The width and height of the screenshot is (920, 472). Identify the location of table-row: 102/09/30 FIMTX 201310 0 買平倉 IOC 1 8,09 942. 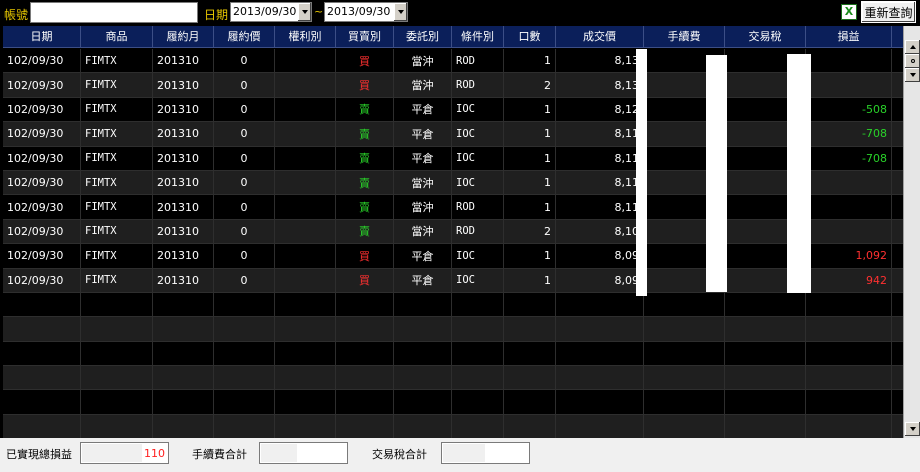
(454, 280).